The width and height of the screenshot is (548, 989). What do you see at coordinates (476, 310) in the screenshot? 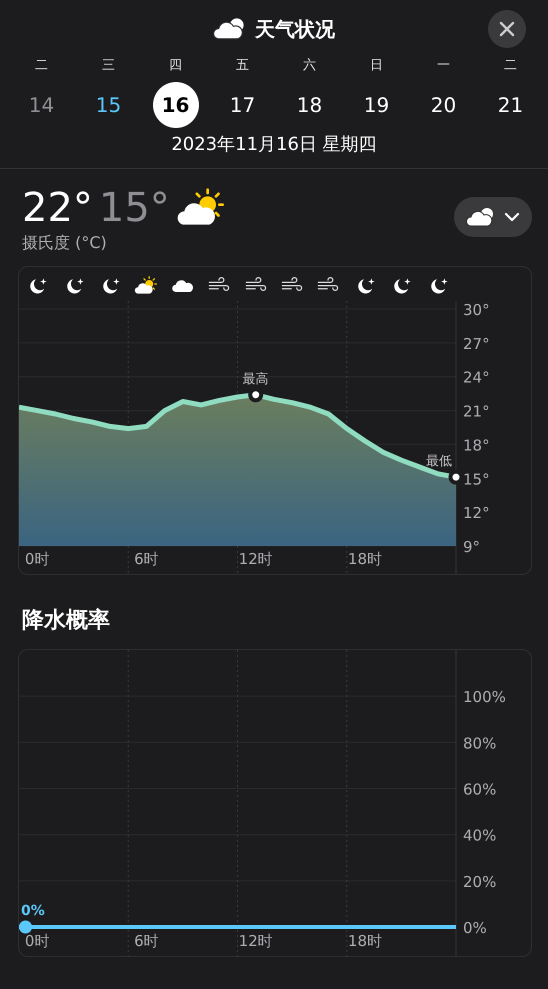
I see `tick-label: 30°` at bounding box center [476, 310].